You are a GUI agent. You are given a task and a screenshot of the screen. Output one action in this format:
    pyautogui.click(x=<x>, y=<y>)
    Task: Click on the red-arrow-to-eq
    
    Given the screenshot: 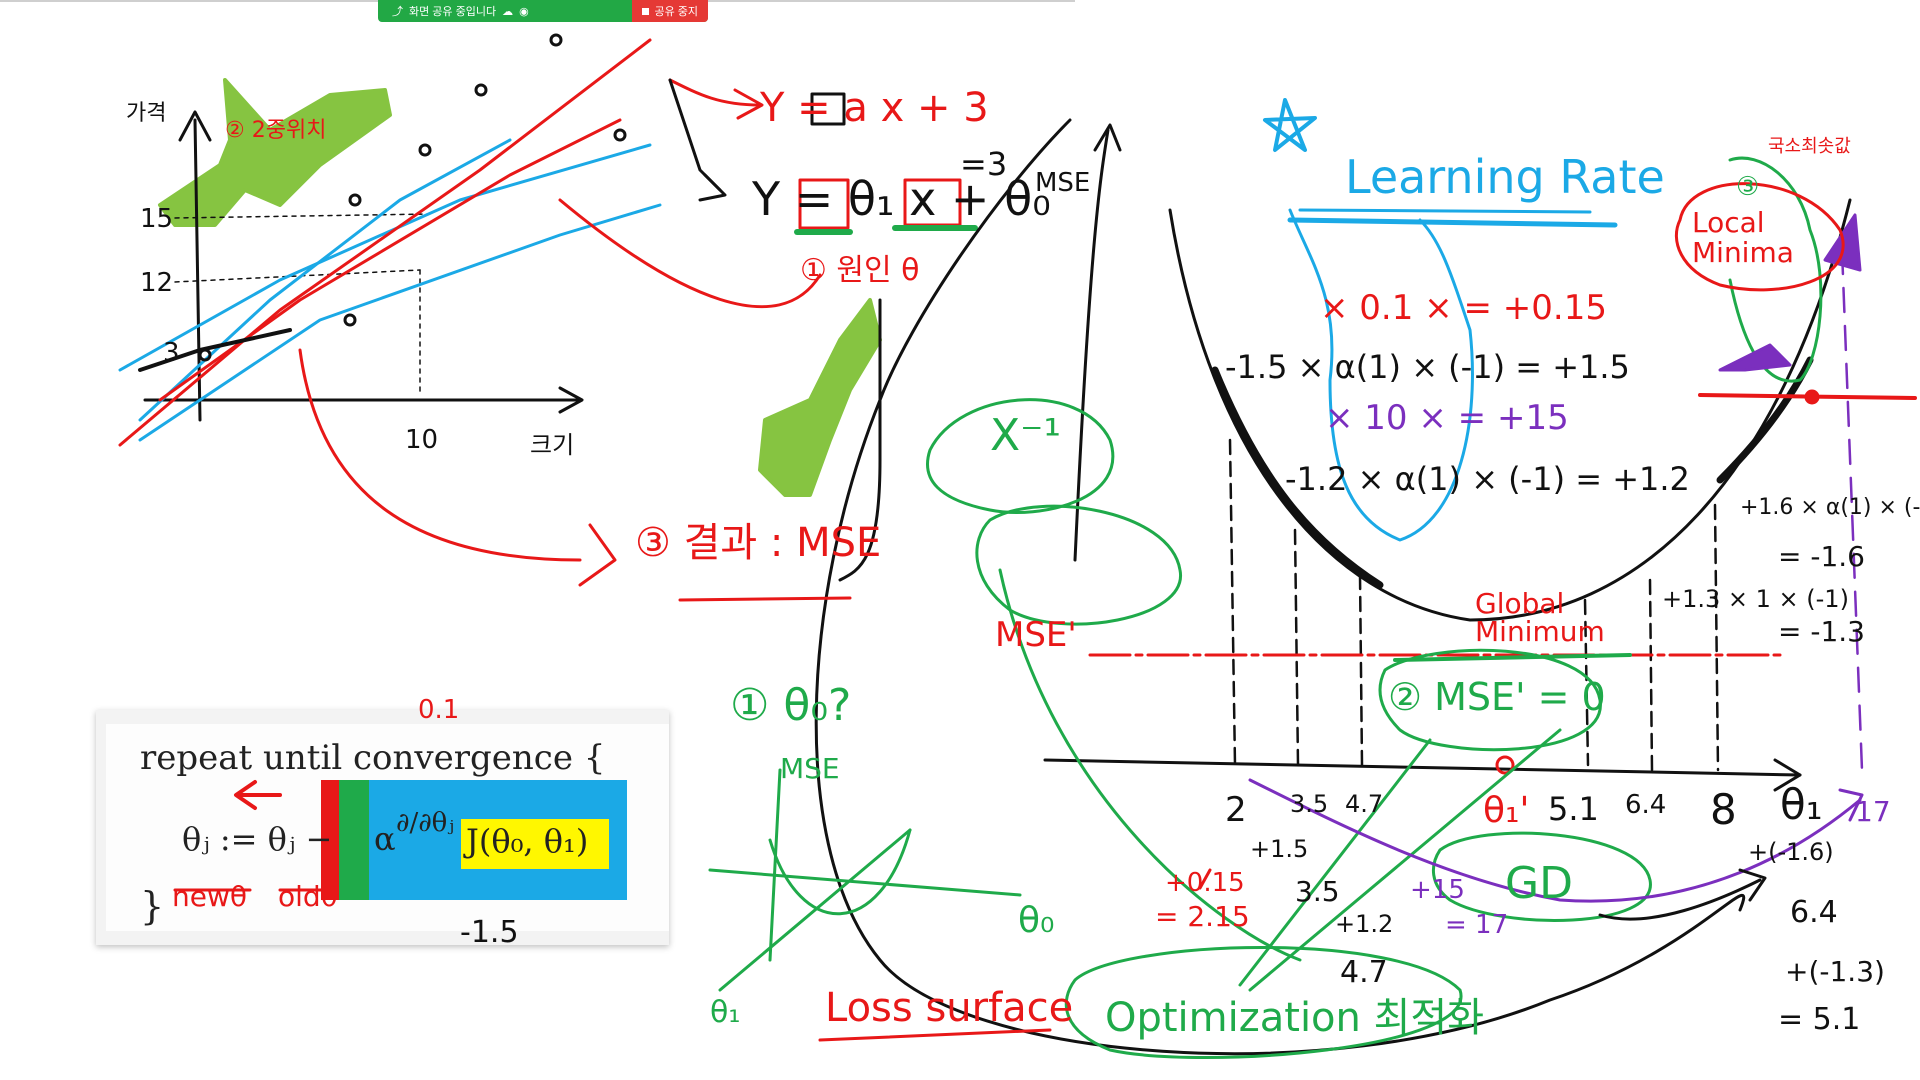 What is the action you would take?
    pyautogui.click(x=715, y=92)
    